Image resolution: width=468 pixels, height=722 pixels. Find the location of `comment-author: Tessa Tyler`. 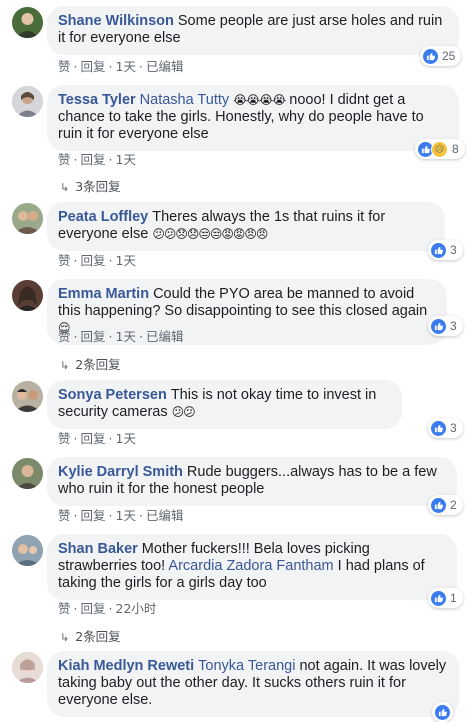

comment-author: Tessa Tyler is located at coordinates (97, 100).